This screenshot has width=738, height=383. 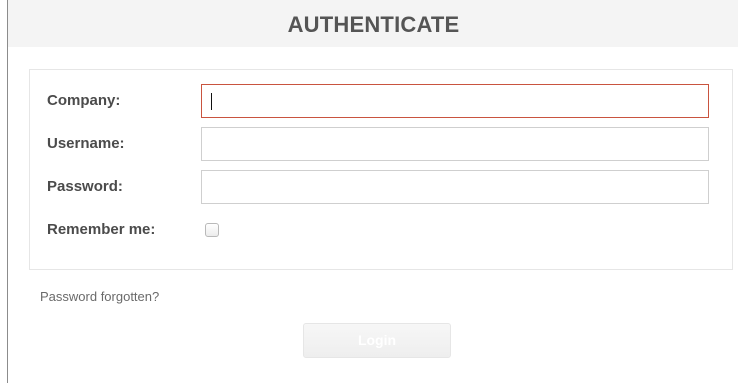 I want to click on username-field, so click(x=455, y=144).